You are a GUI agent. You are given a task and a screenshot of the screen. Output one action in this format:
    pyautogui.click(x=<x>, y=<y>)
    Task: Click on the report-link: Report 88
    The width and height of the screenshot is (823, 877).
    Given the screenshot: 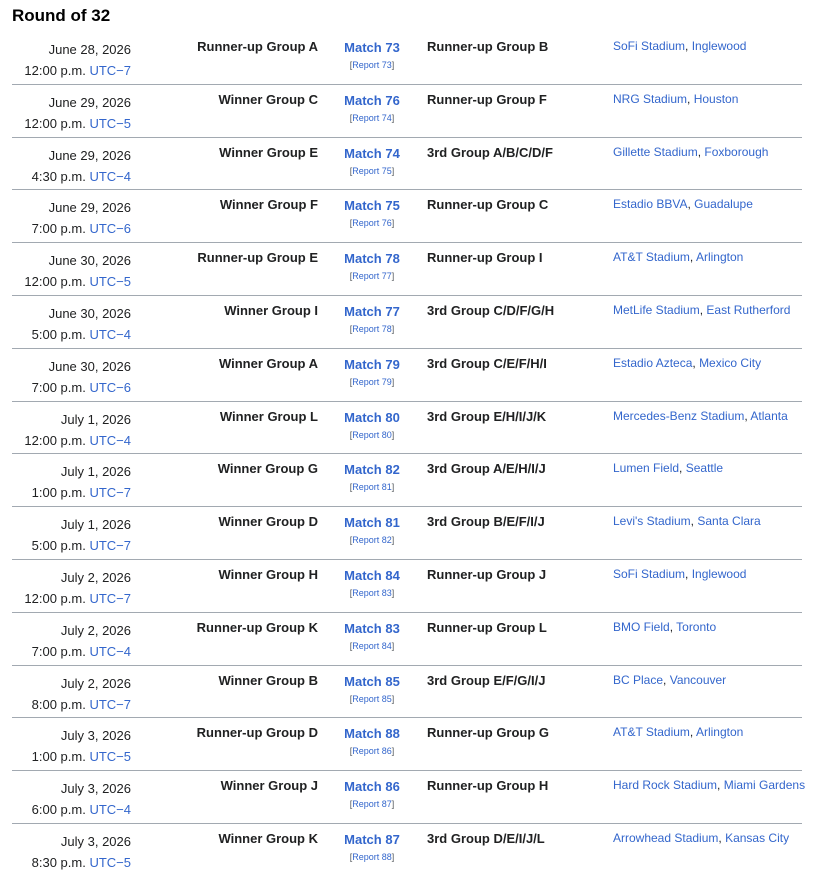 What is the action you would take?
    pyautogui.click(x=372, y=857)
    